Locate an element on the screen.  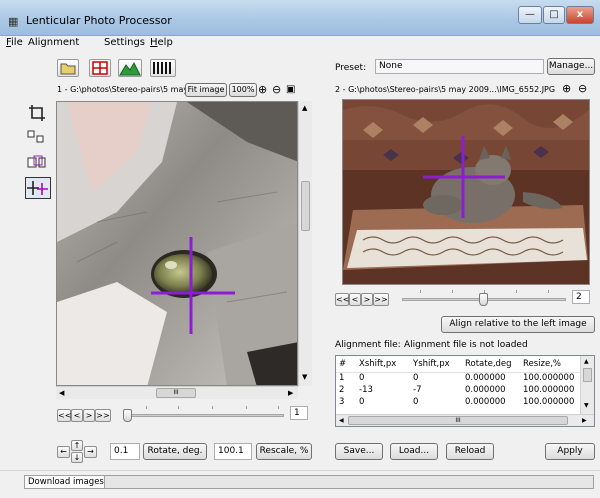
crosshair-tool-button is located at coordinates (38, 188).